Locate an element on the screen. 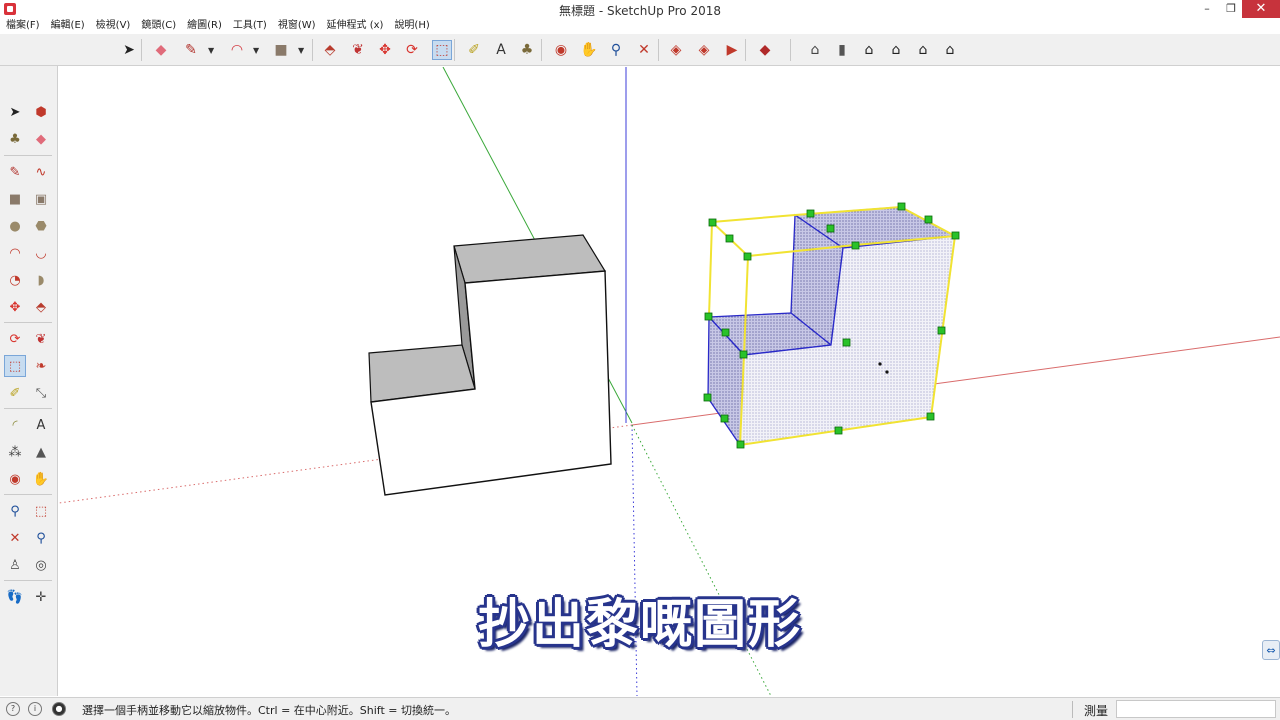 The height and width of the screenshot is (720, 1280). swap-icon: ⇔ is located at coordinates (1271, 650).